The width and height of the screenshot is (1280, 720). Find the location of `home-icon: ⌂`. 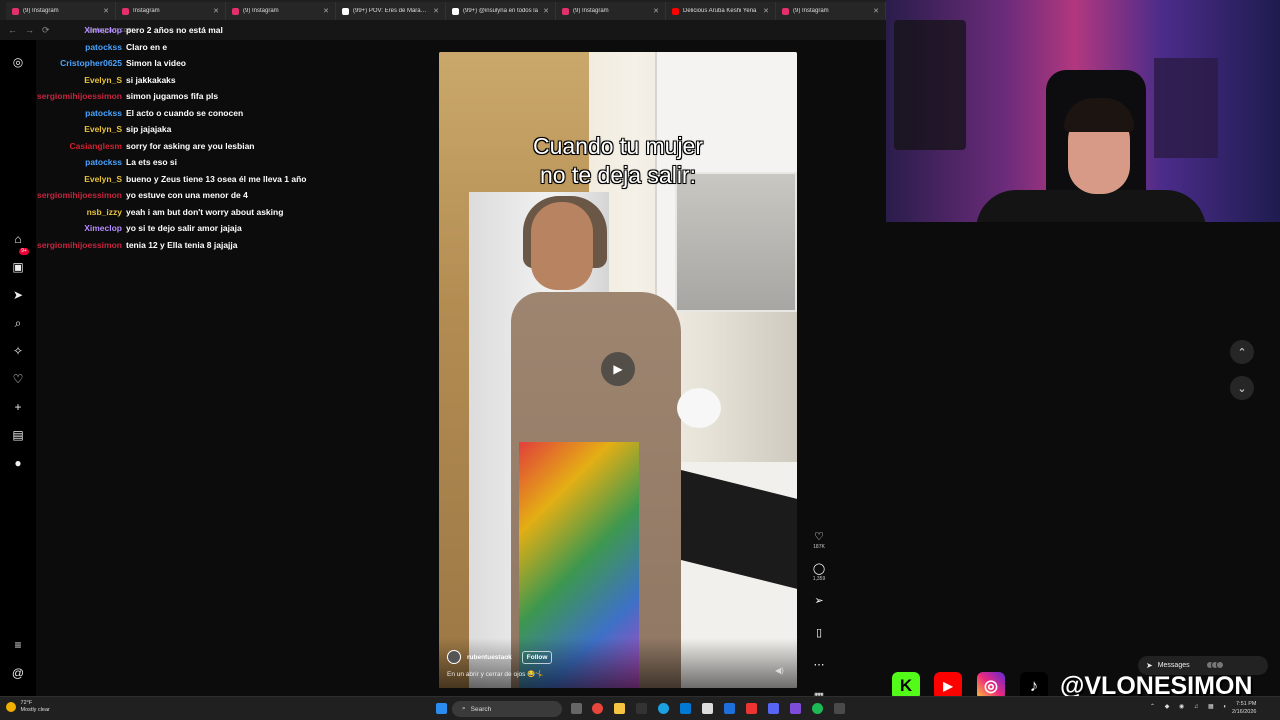

home-icon: ⌂ is located at coordinates (18, 239).